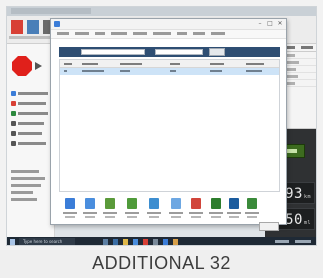  Describe the element at coordinates (282, 241) in the screenshot. I see `system-tray` at that location.